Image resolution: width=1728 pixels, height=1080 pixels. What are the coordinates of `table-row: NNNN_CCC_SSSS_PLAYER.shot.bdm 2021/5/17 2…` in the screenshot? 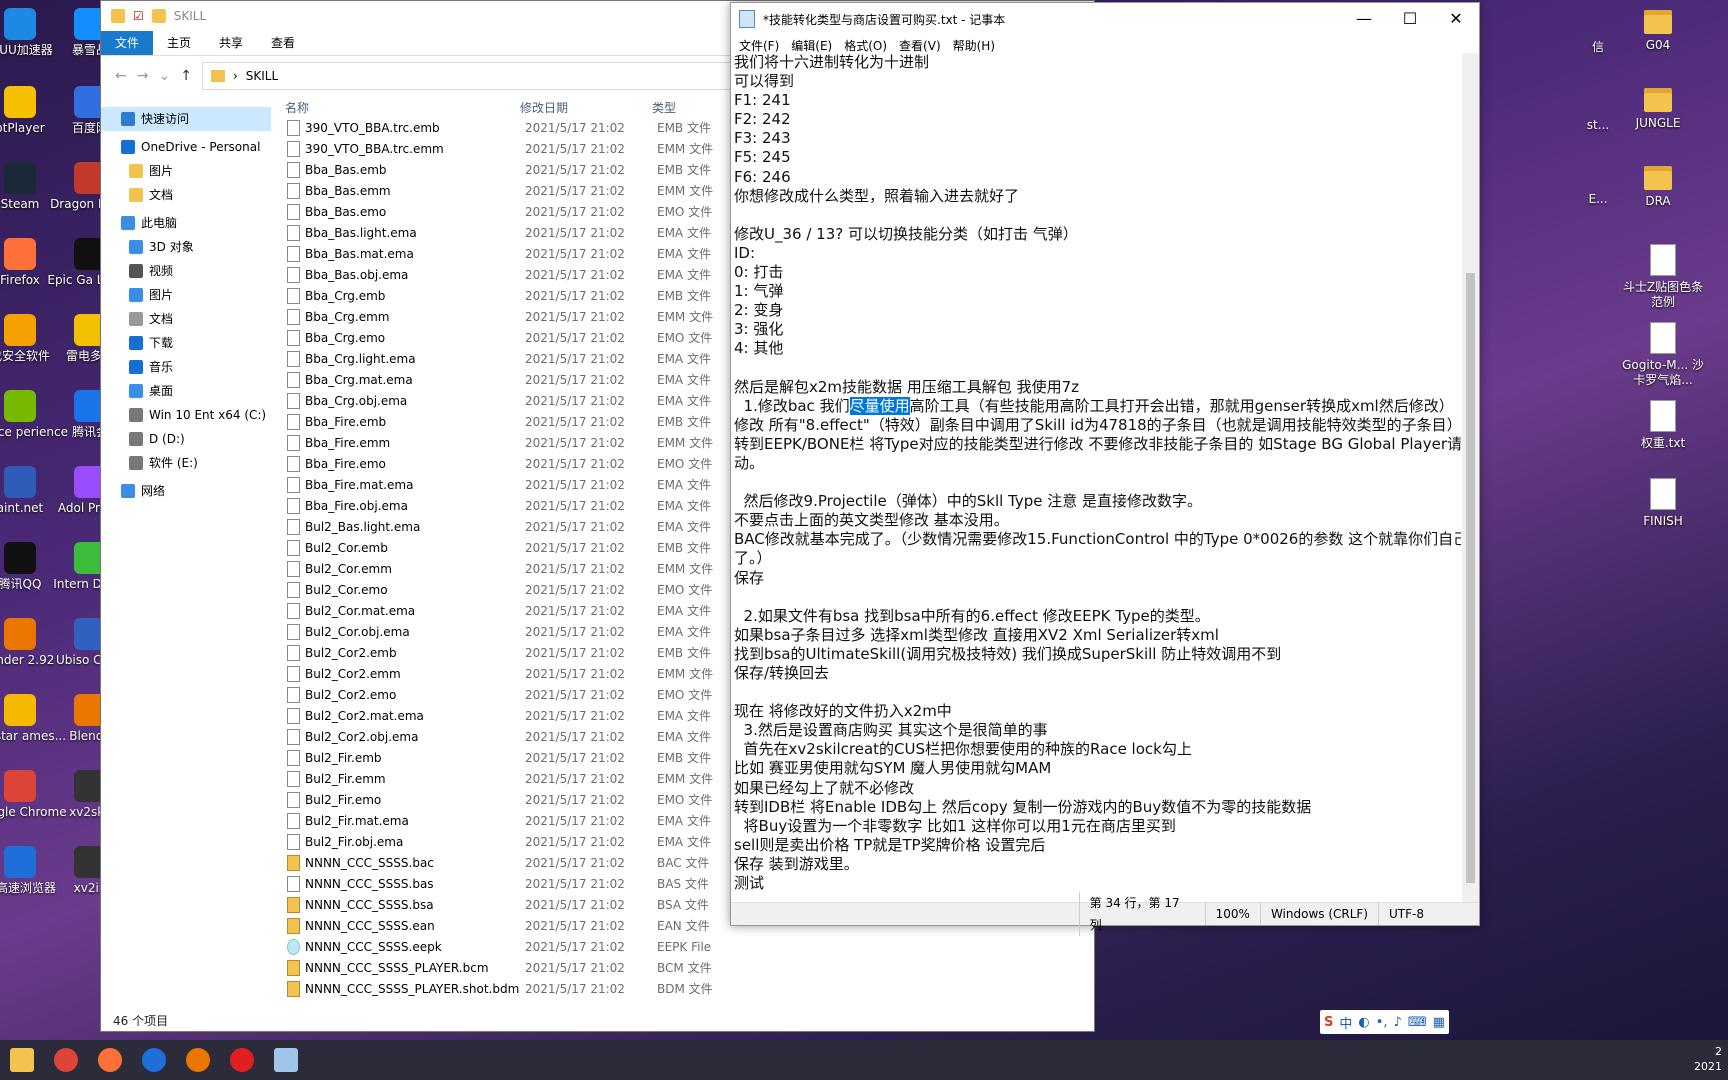 It's located at (688, 988).